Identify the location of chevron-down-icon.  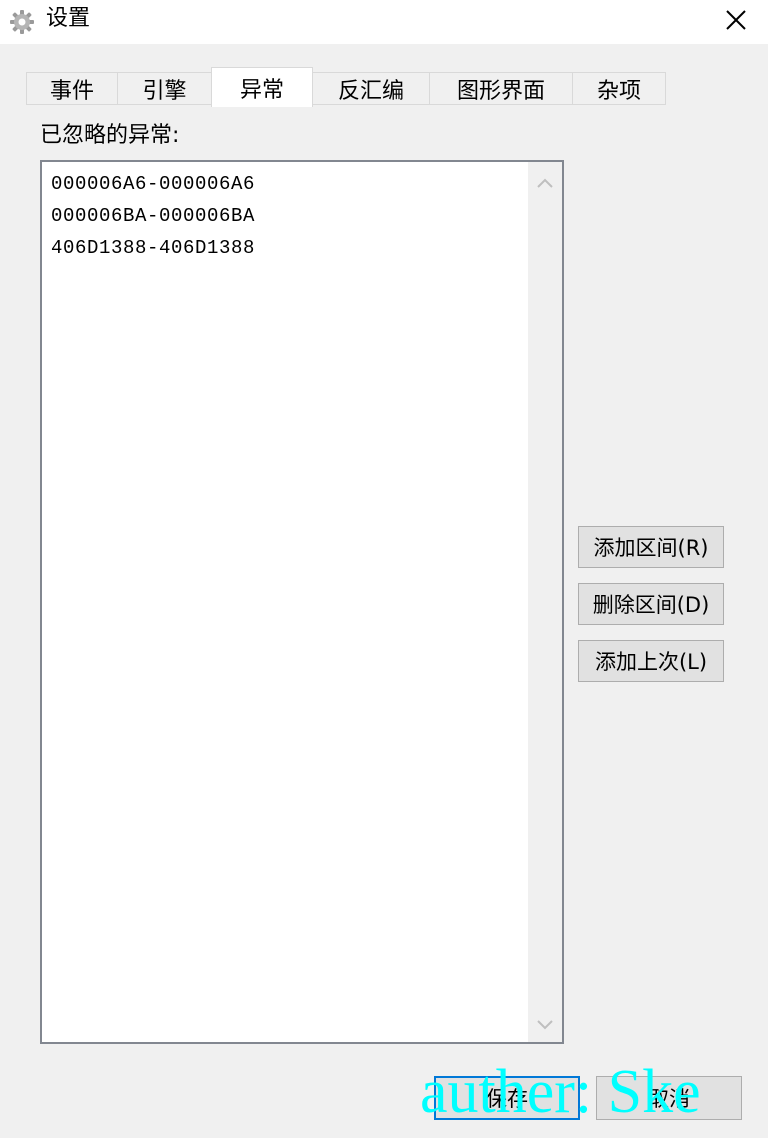
(545, 1025).